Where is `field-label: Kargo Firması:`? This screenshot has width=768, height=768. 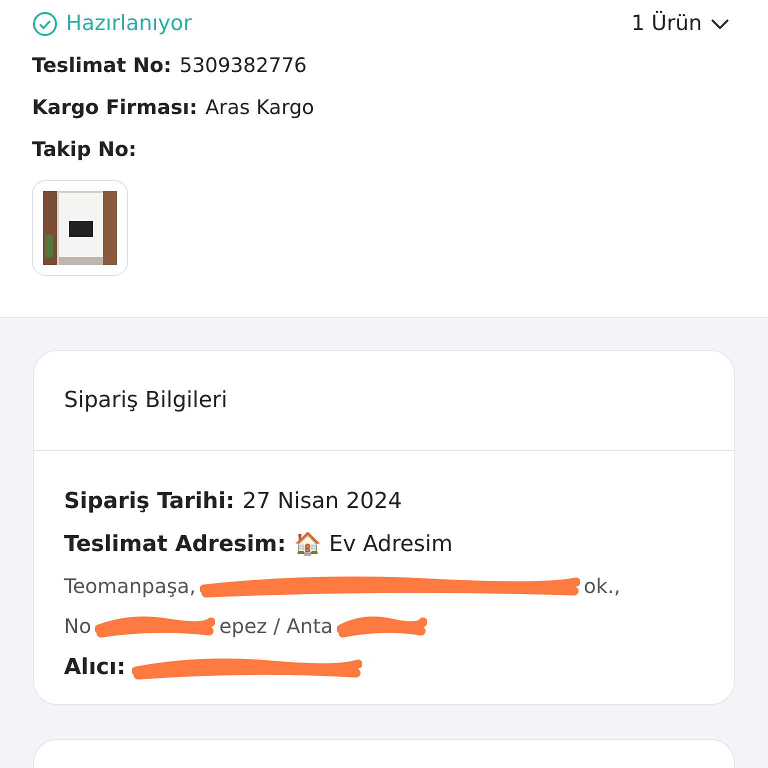 field-label: Kargo Firması: is located at coordinates (115, 107).